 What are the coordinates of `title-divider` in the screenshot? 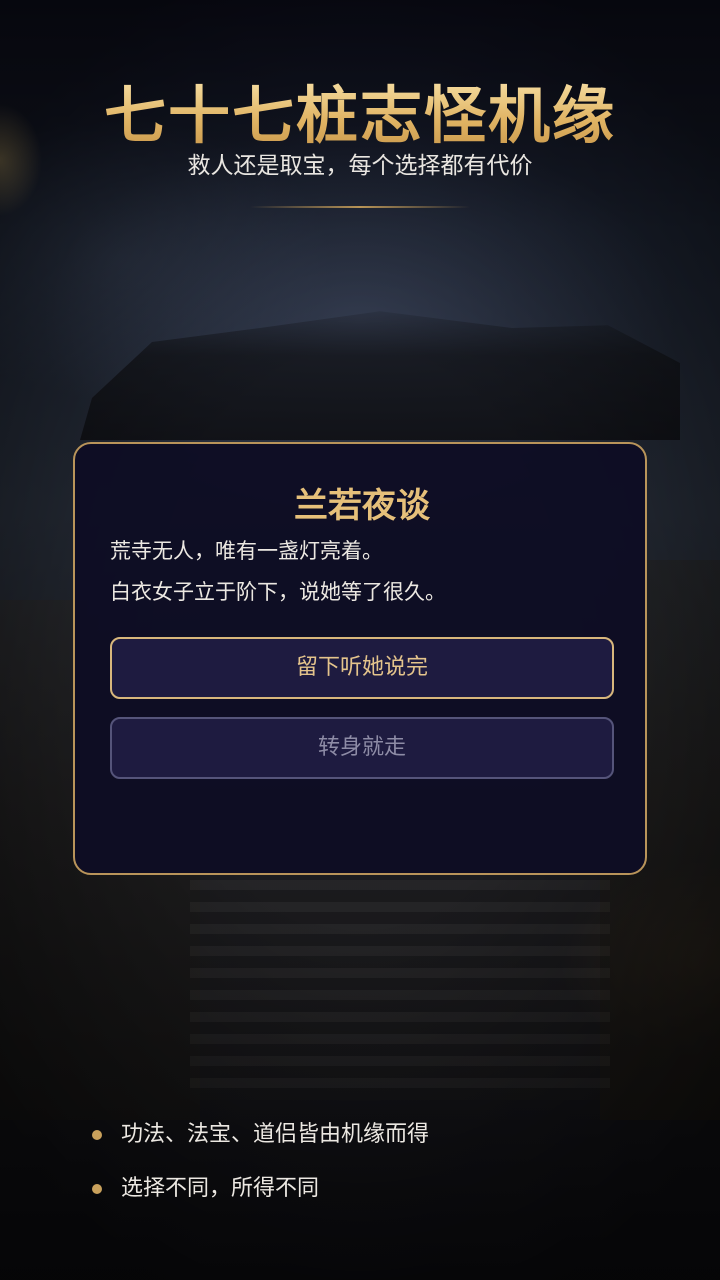 It's located at (360, 207).